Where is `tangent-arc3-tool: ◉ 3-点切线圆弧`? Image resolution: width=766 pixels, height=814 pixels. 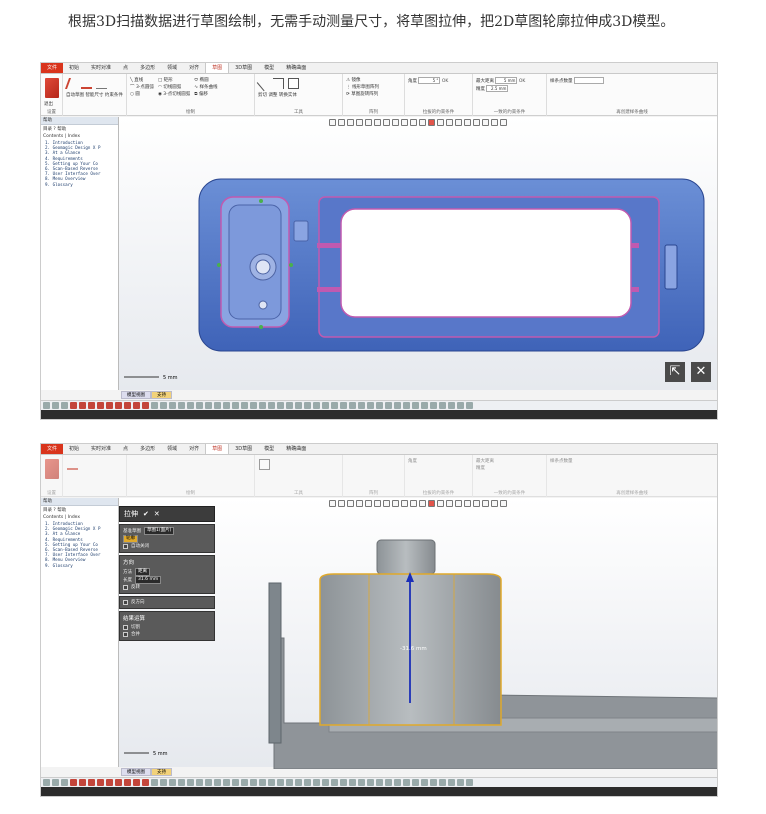
tangent-arc3-tool: ◉ 3-点切线圆弧 is located at coordinates (174, 94).